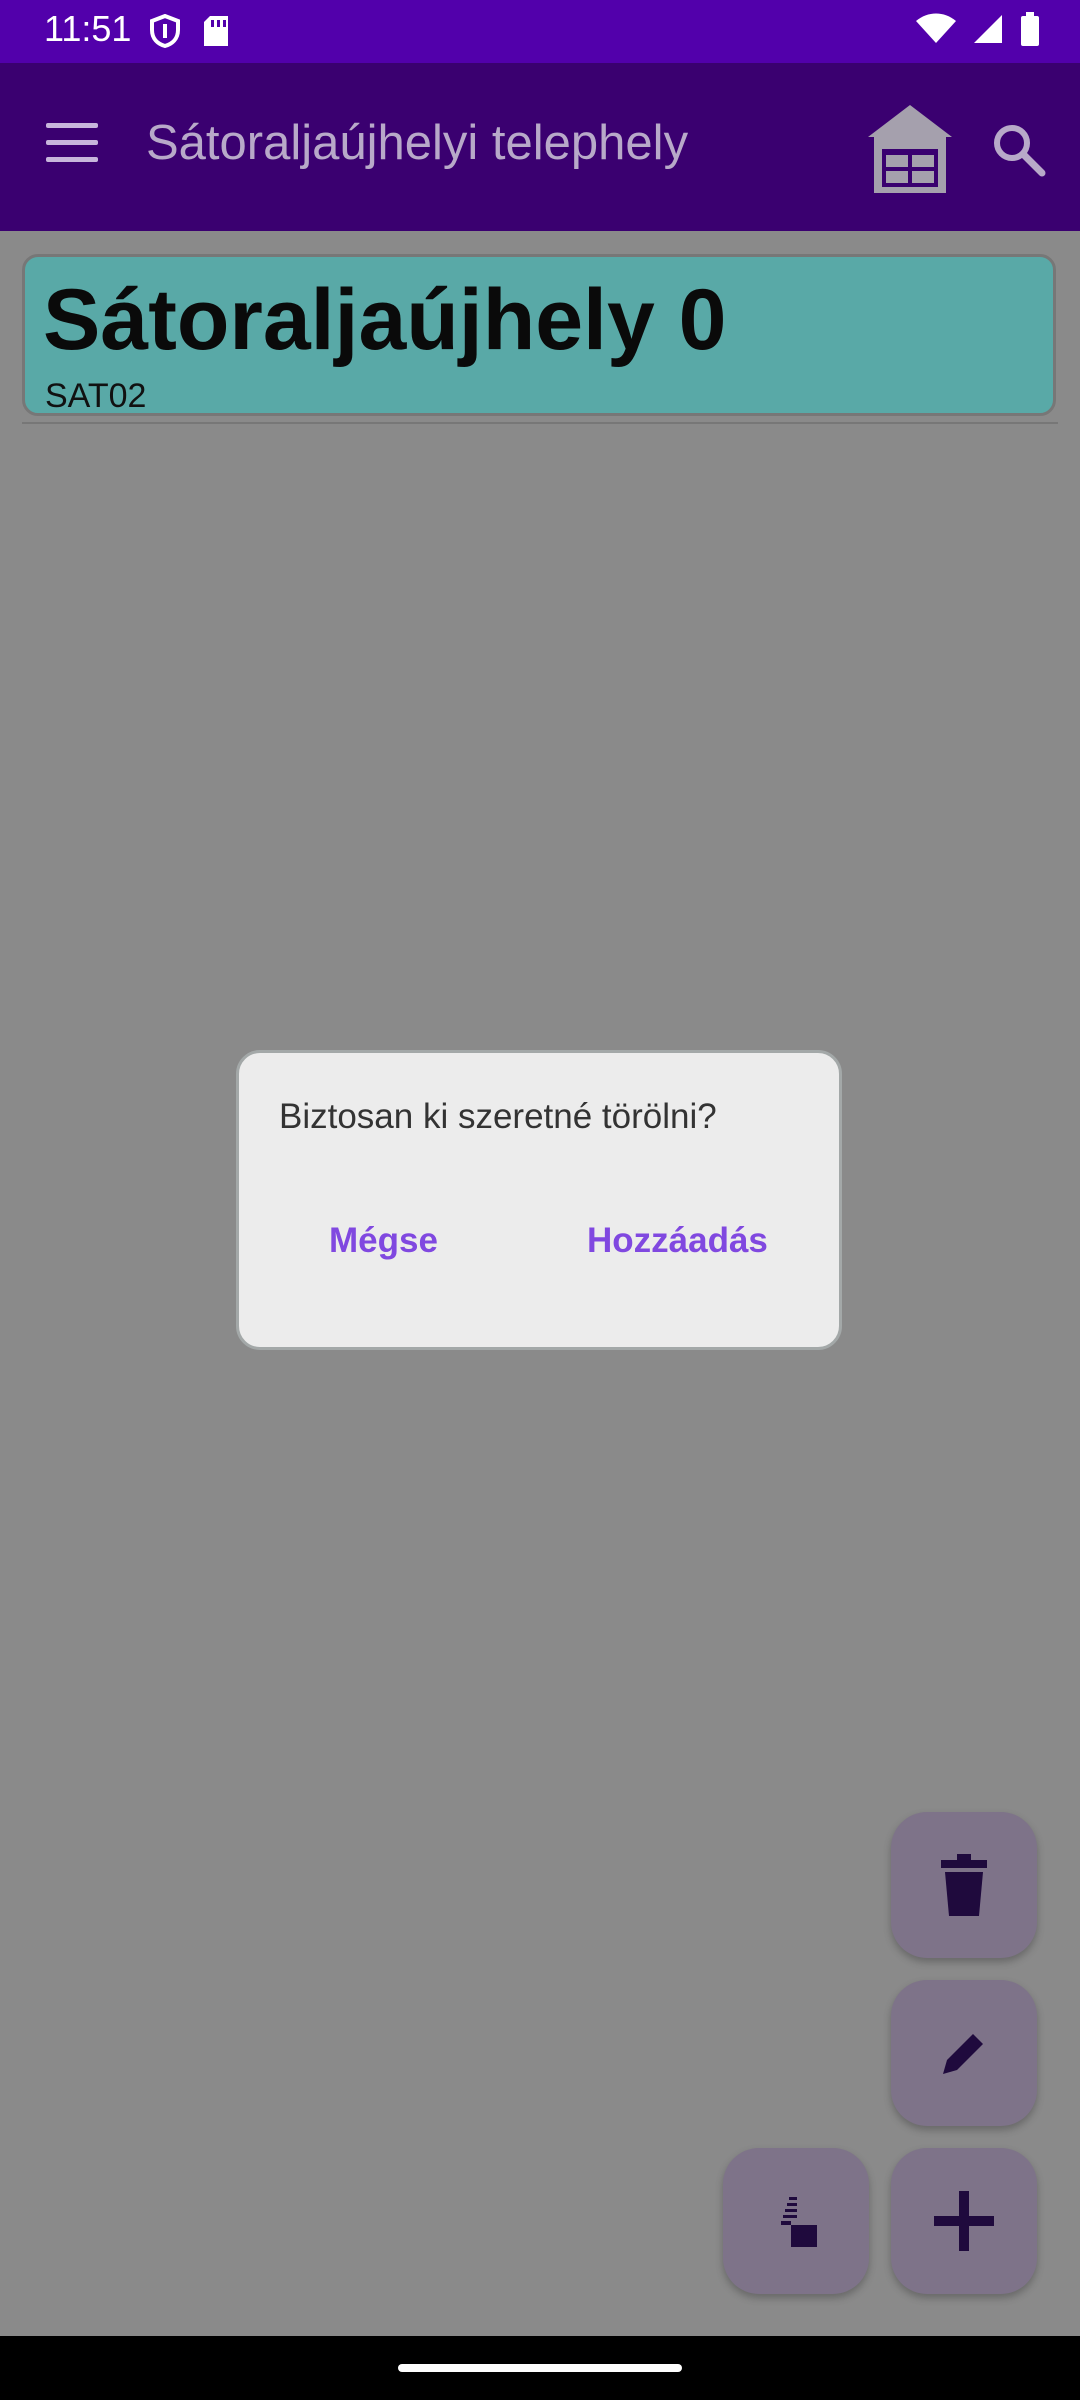 The height and width of the screenshot is (2400, 1080). What do you see at coordinates (385, 320) in the screenshot?
I see `card-title: Sátoraljaújhely 0` at bounding box center [385, 320].